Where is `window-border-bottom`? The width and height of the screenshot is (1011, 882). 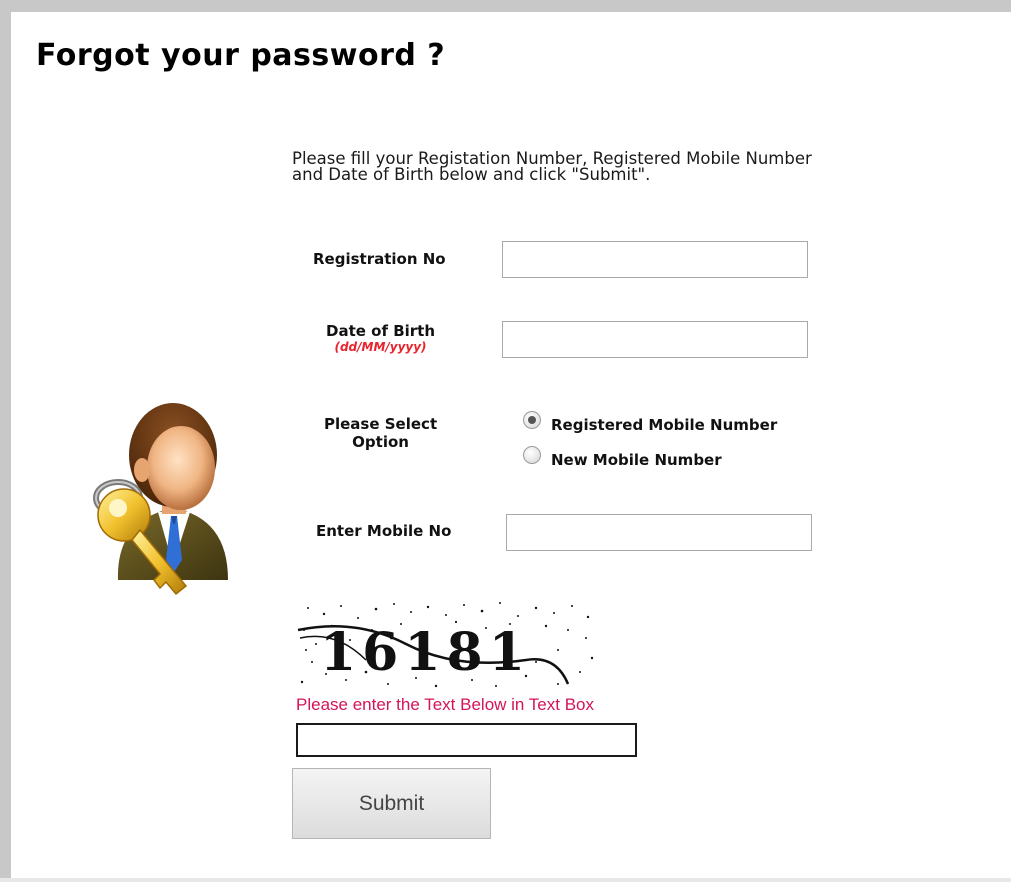
window-border-bottom is located at coordinates (505, 880).